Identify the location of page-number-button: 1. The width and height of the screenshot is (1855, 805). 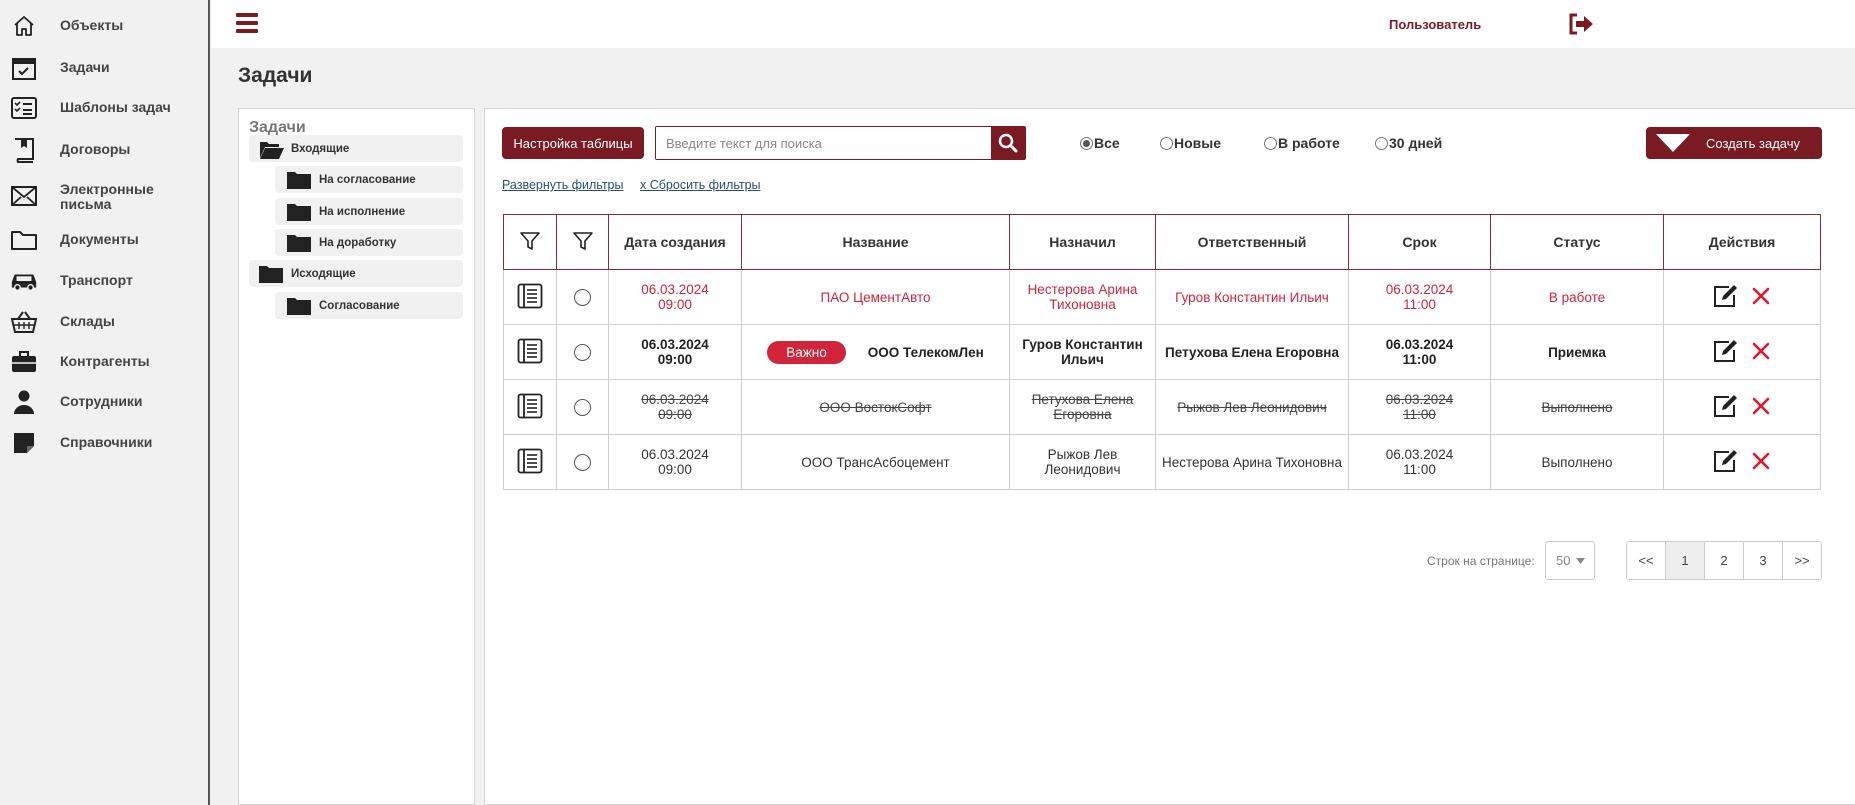
(1685, 560).